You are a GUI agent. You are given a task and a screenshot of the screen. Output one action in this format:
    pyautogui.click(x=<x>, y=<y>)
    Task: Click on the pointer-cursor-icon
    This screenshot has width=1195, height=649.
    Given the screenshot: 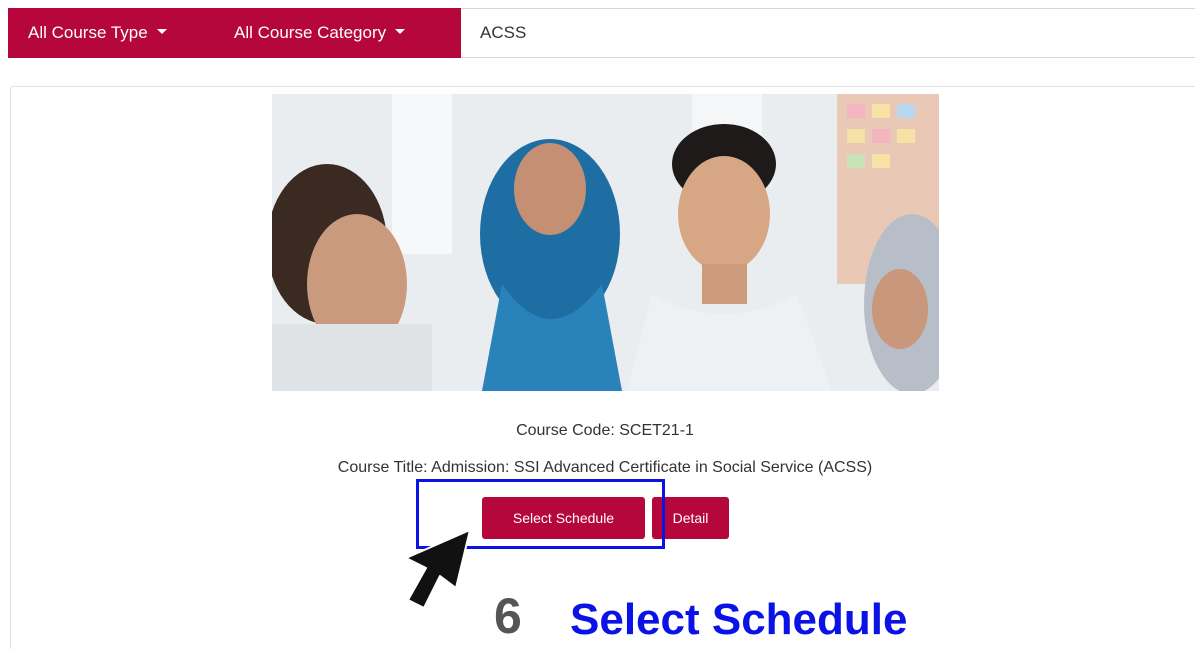 What is the action you would take?
    pyautogui.click(x=438, y=569)
    